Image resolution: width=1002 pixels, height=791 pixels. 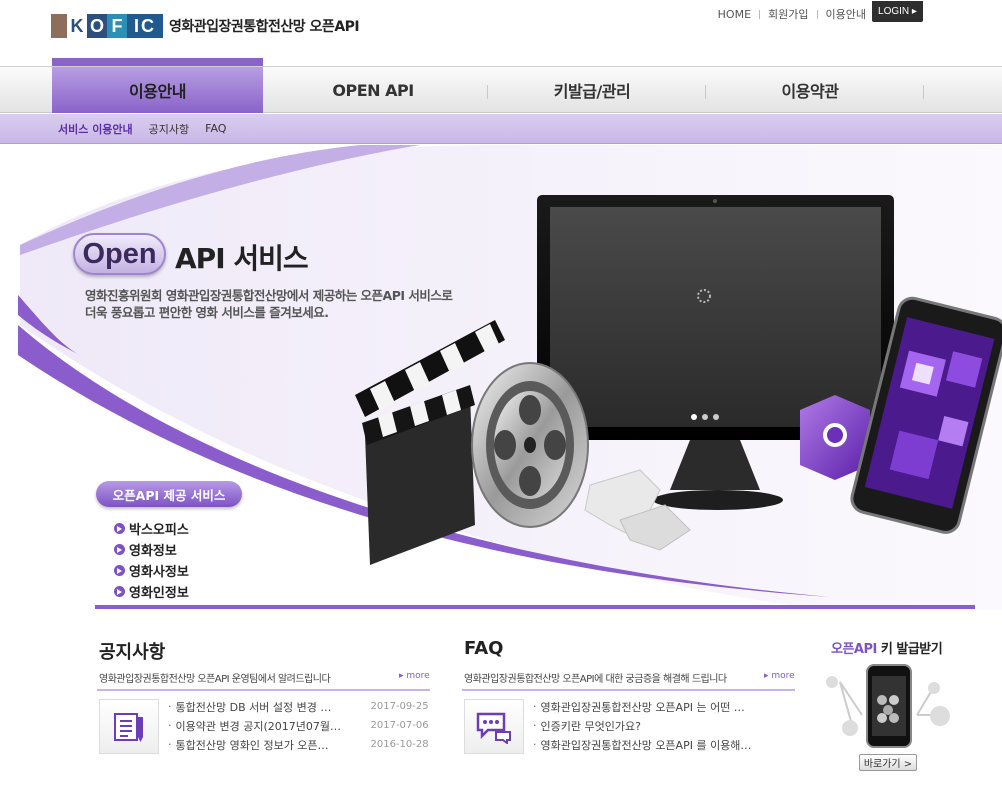 What do you see at coordinates (215, 128) in the screenshot?
I see `subnav-faq: FAQ` at bounding box center [215, 128].